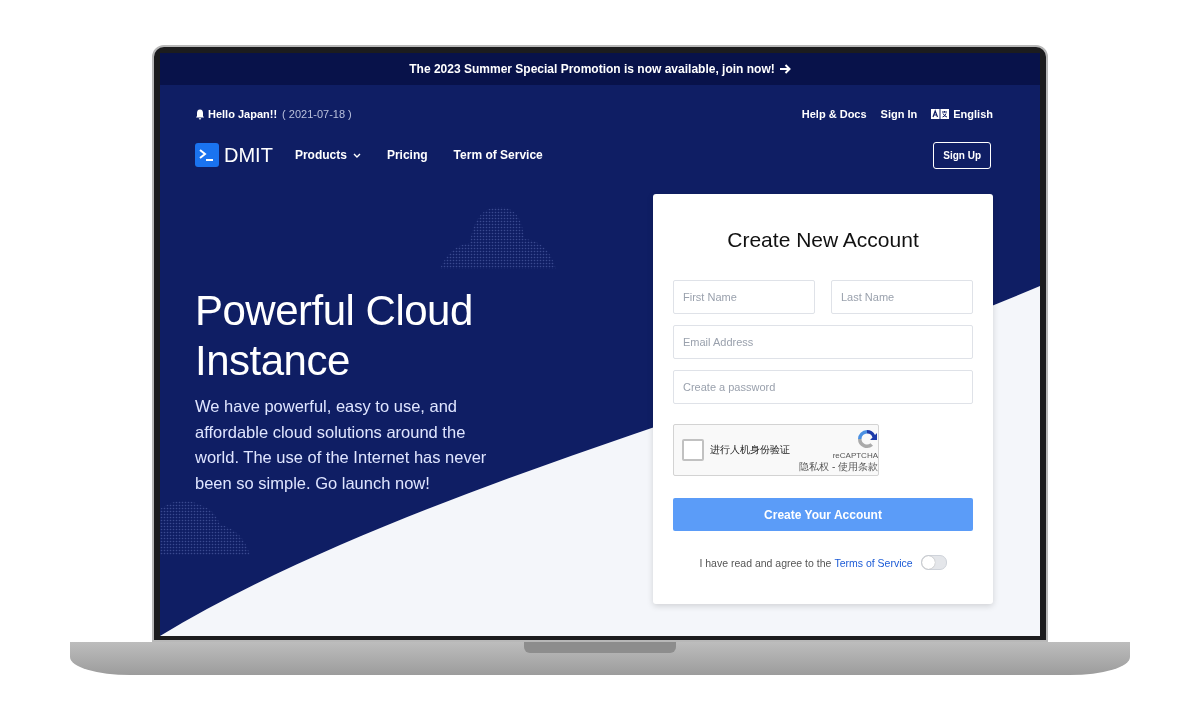 This screenshot has width=1200, height=720. I want to click on text-input-field: Email Address, so click(823, 342).